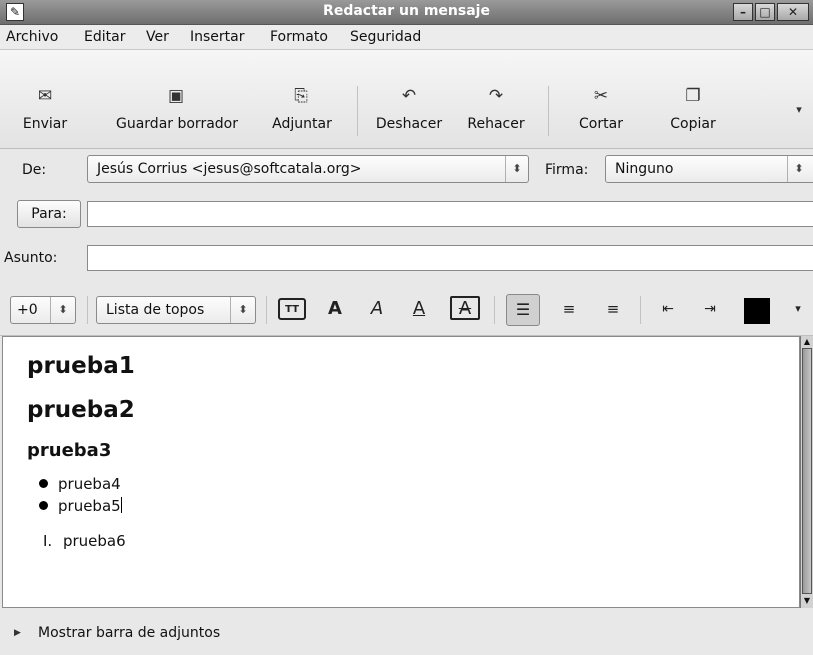  I want to click on from-label: De:, so click(34, 170).